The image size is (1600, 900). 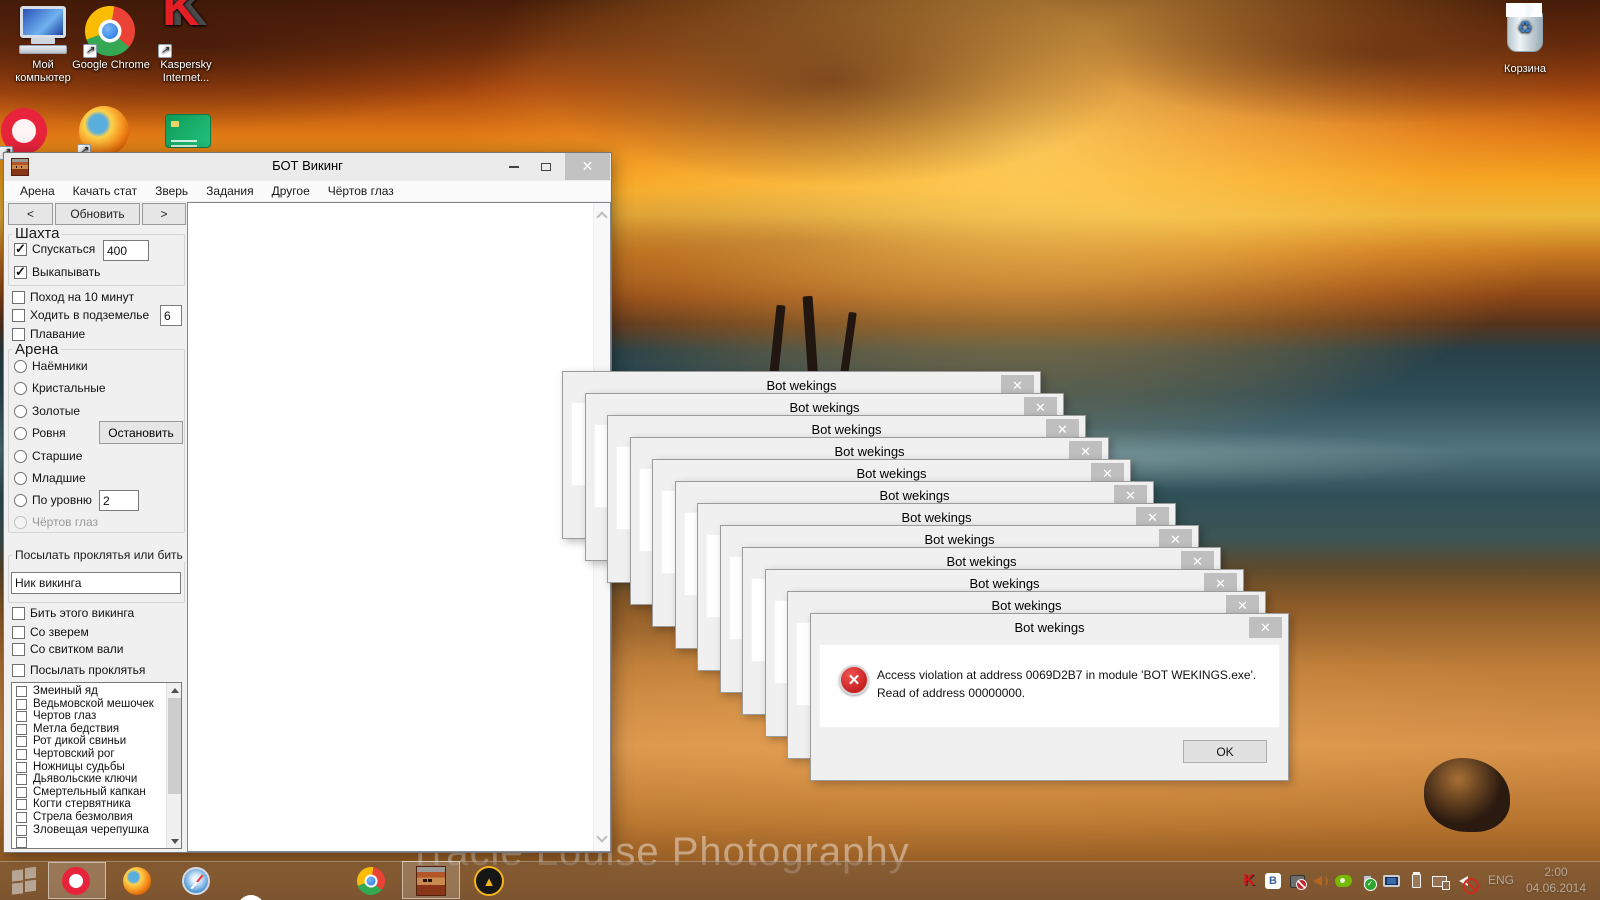 What do you see at coordinates (291, 191) in the screenshot?
I see `menu-item-4: Другое` at bounding box center [291, 191].